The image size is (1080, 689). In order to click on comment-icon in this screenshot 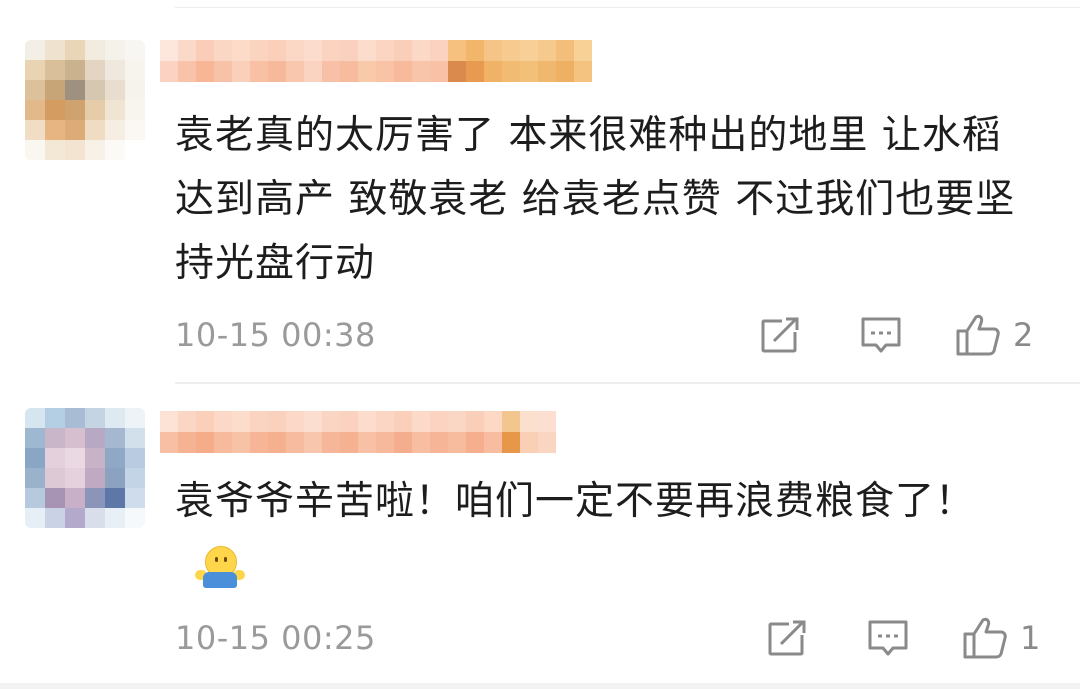, I will do `click(881, 335)`.